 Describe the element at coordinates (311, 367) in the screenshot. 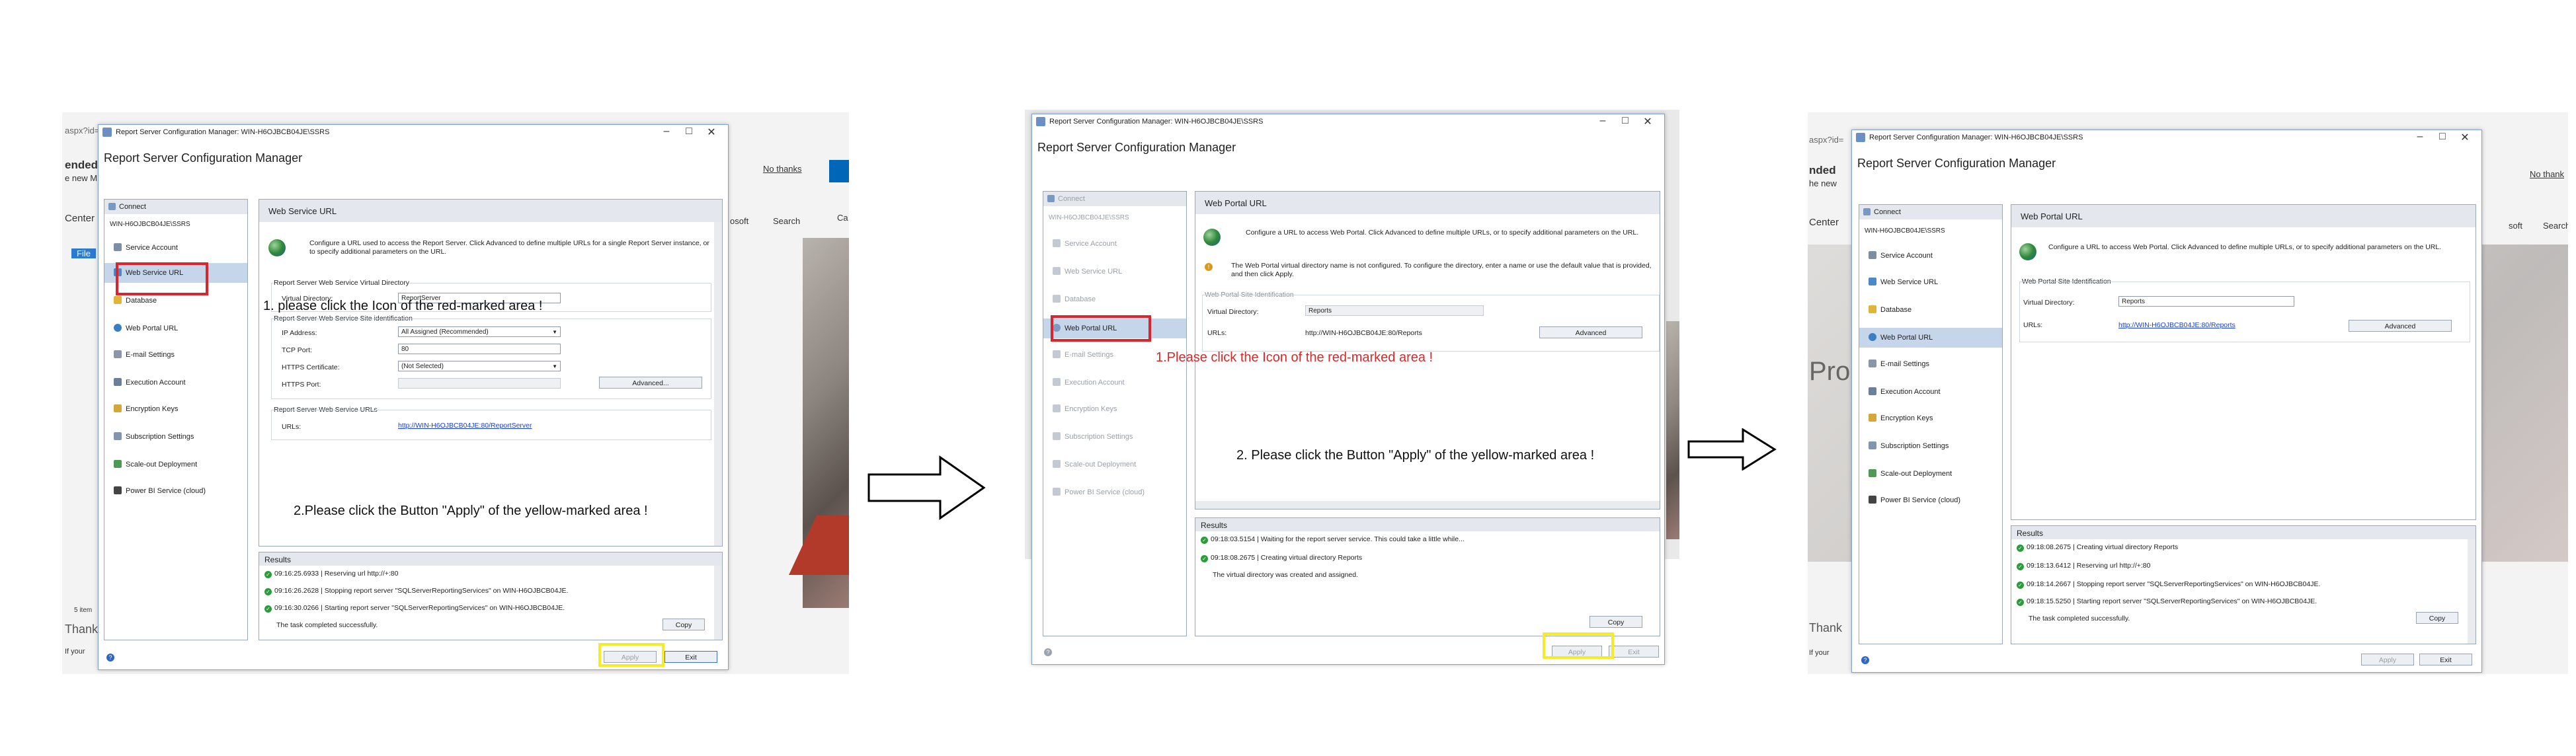

I see `https-cert-label: HTTPS Certificate:` at that location.